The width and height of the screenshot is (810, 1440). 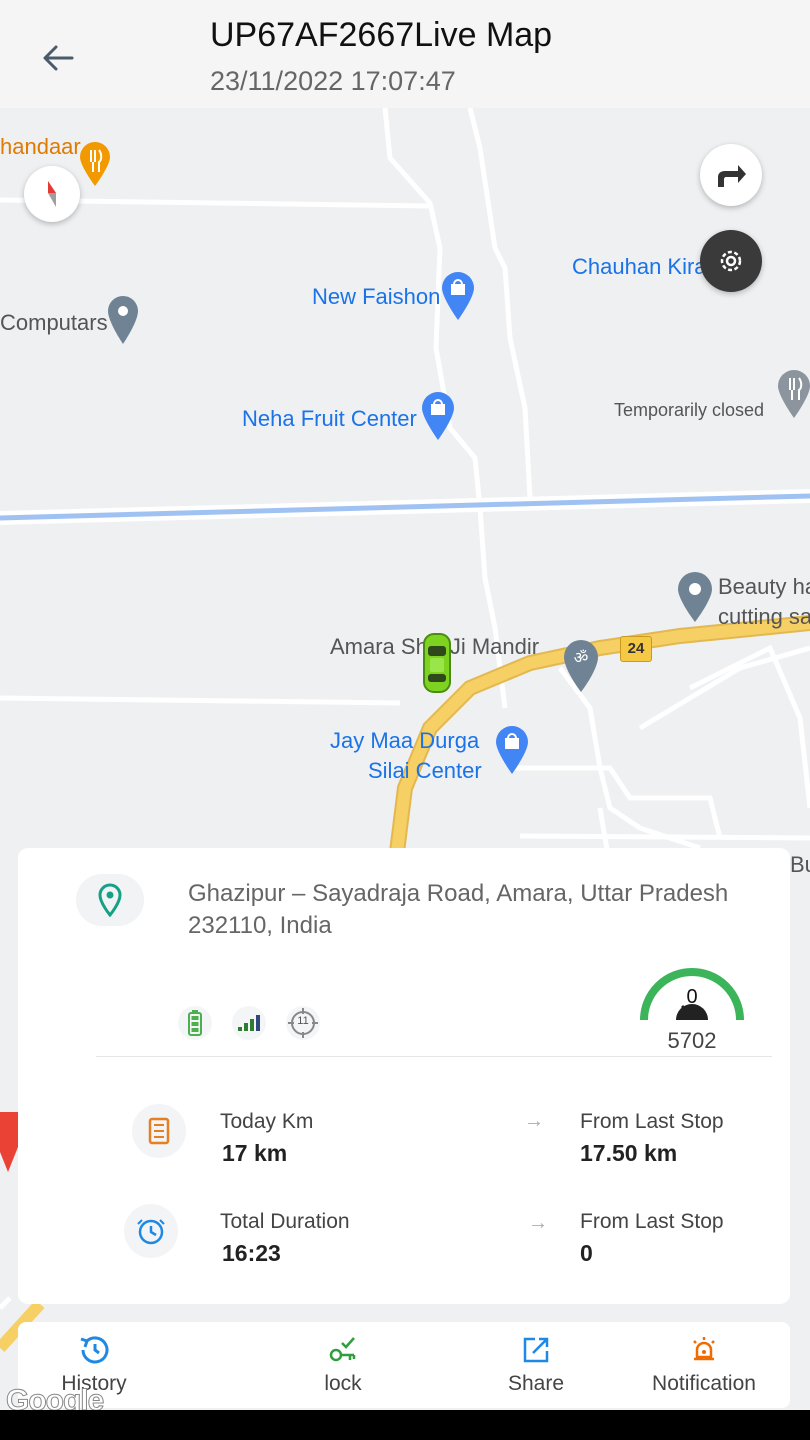 I want to click on app-header: UP67AF2667Live Map 23/11/2022 17:07:47, so click(x=405, y=54).